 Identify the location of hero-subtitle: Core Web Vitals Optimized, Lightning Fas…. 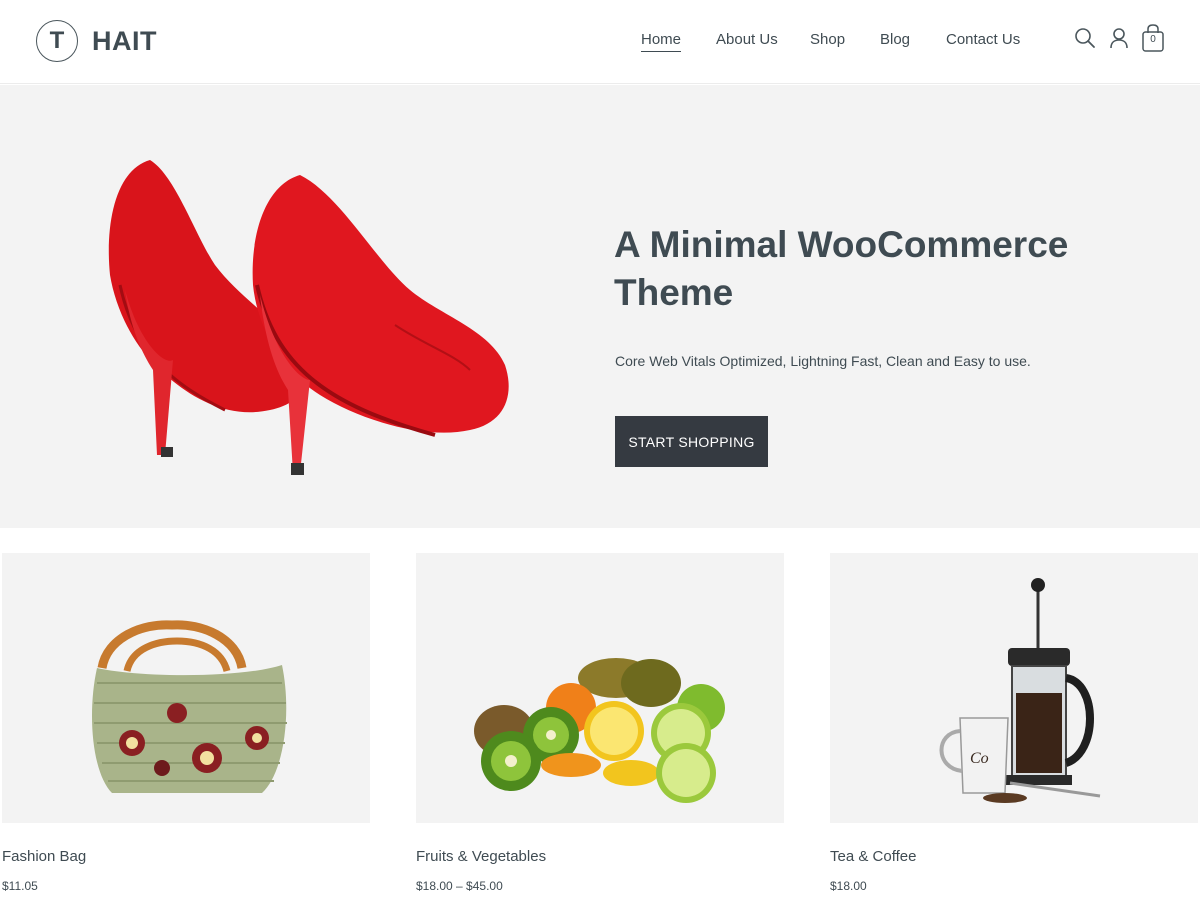
(823, 361).